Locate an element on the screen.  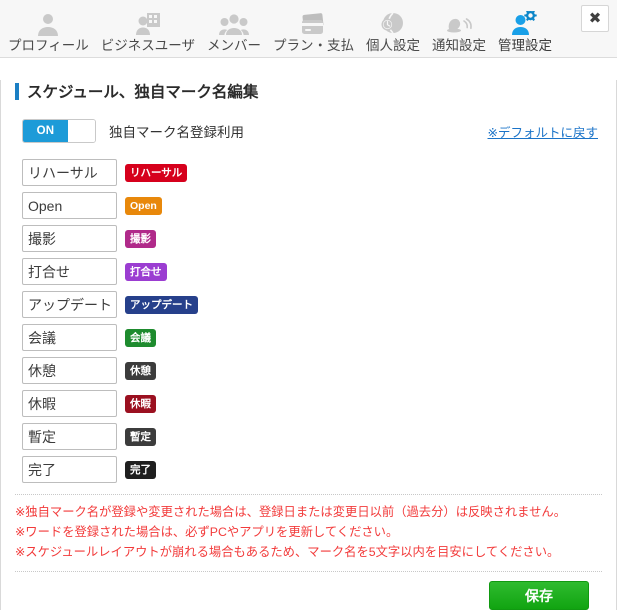
tab-7: 管理設定 is located at coordinates (525, 29).